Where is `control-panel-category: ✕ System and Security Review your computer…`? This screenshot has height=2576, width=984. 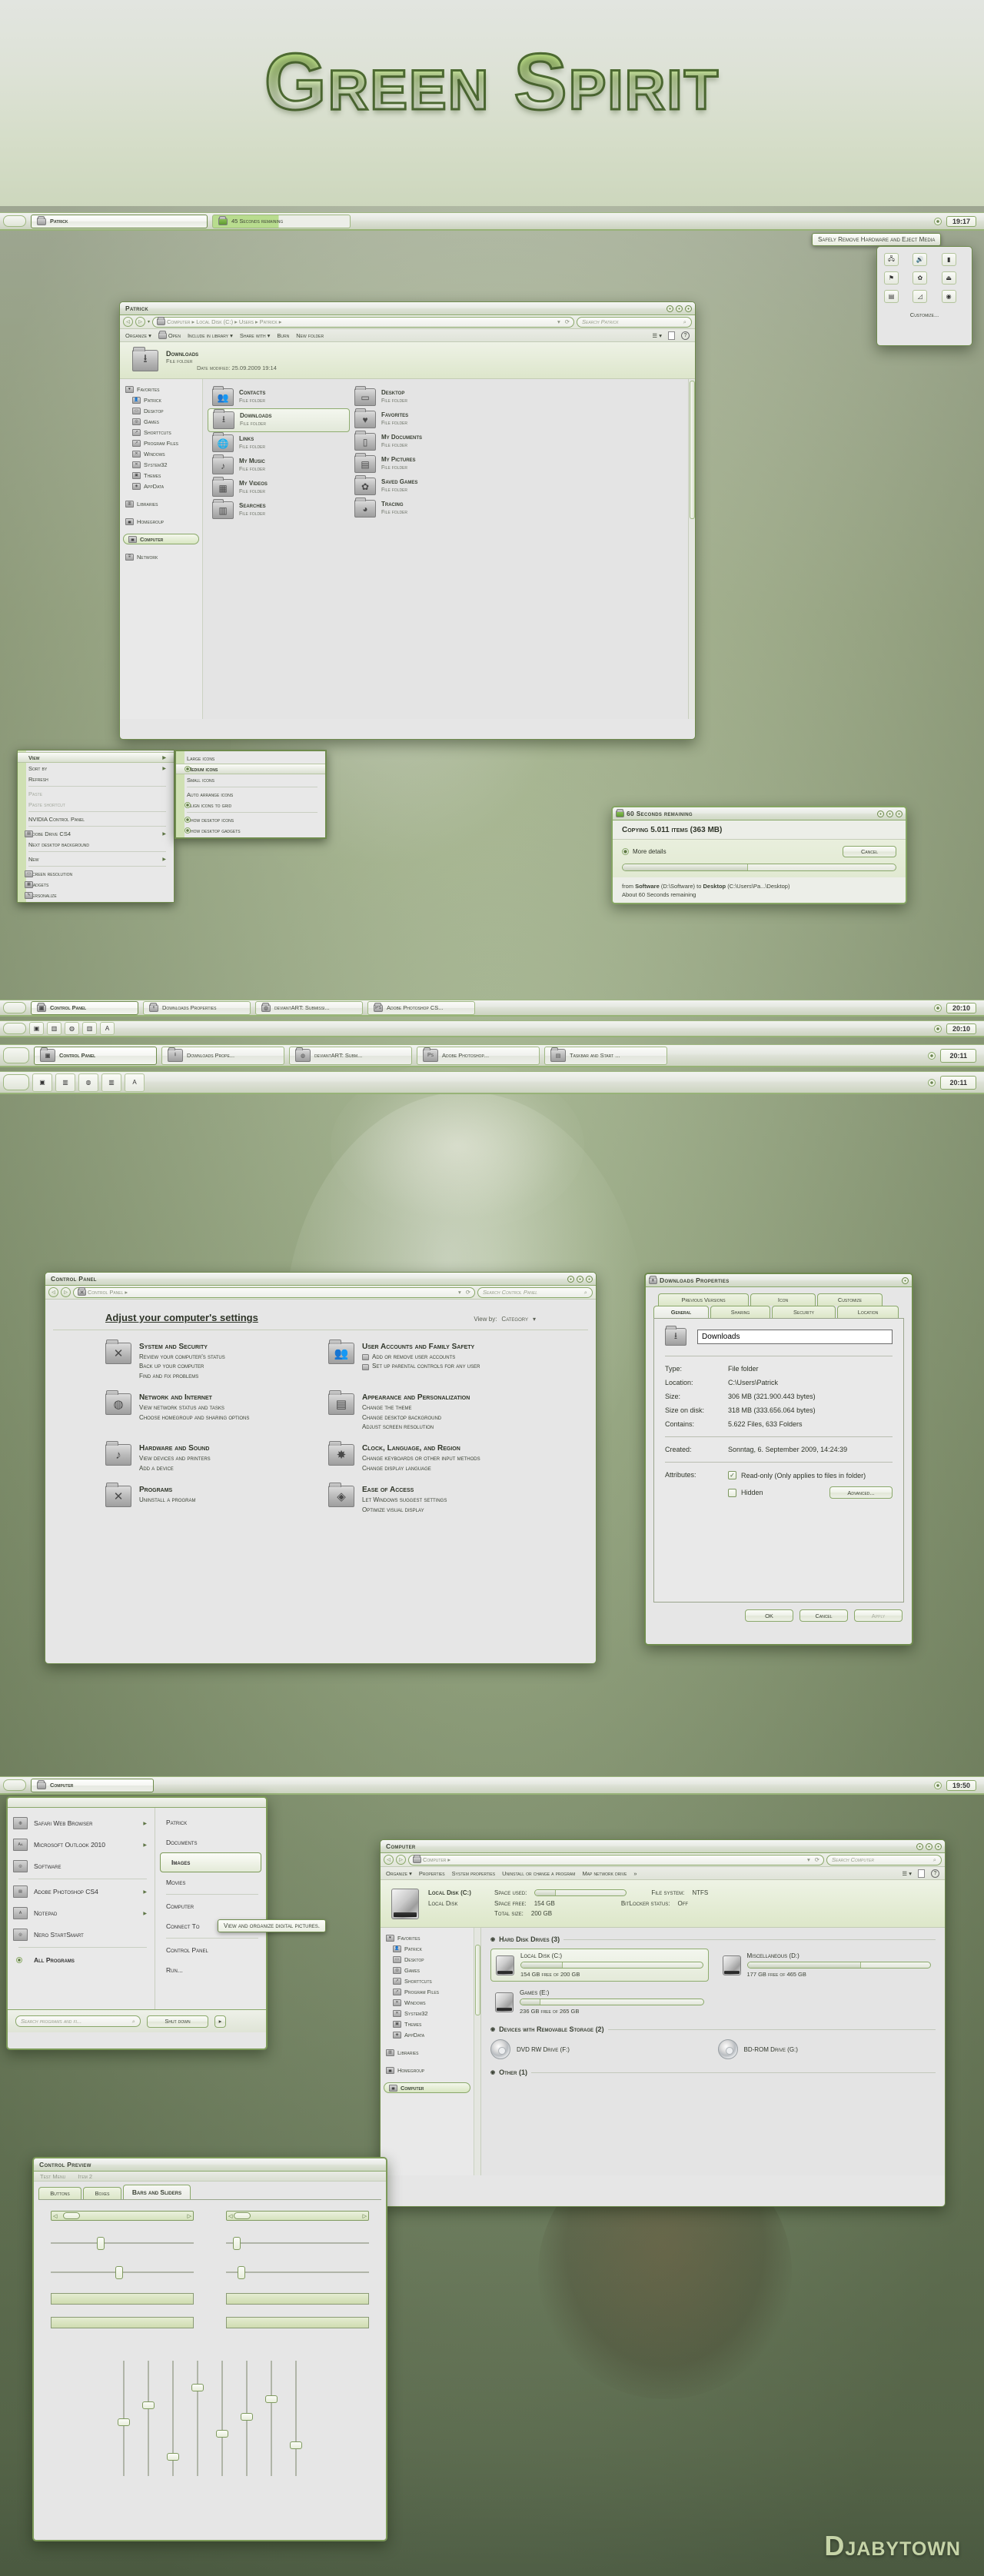 control-panel-category: ✕ System and Security Review your computer… is located at coordinates (209, 1360).